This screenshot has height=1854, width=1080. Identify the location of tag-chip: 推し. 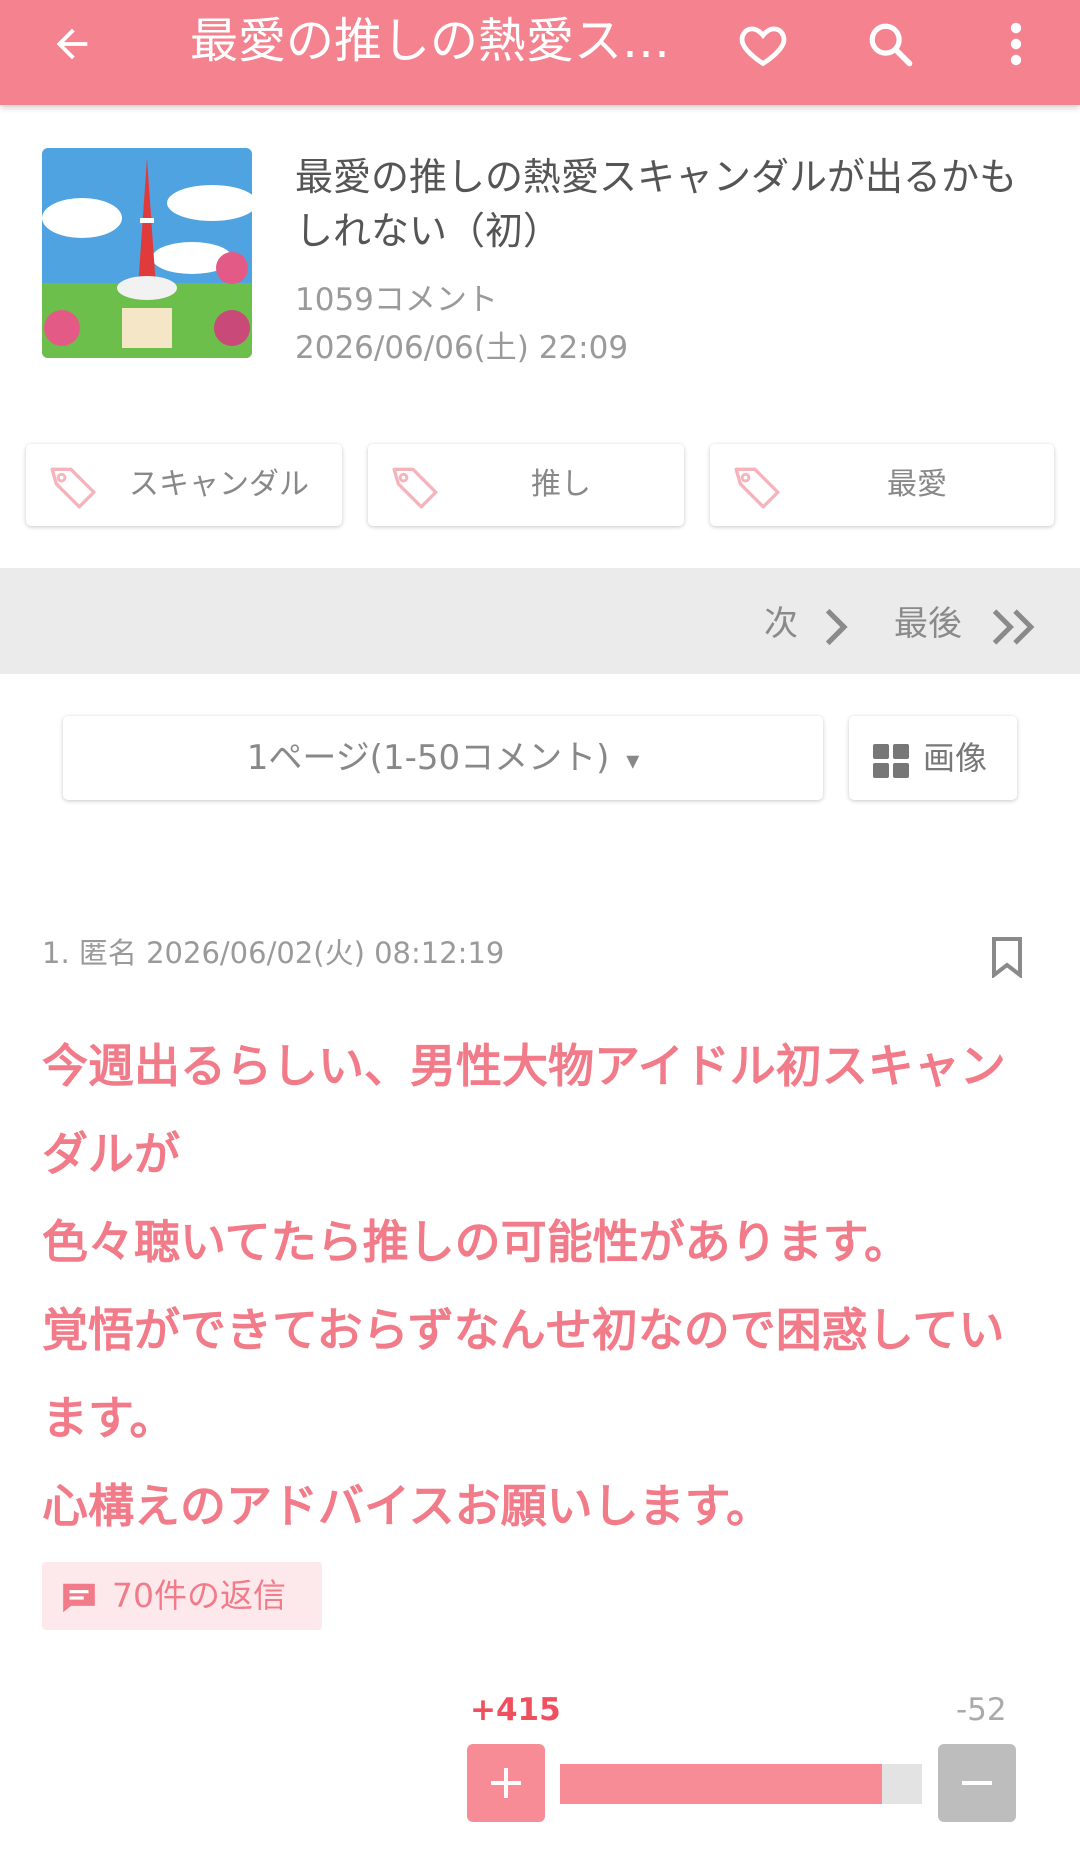
(526, 485).